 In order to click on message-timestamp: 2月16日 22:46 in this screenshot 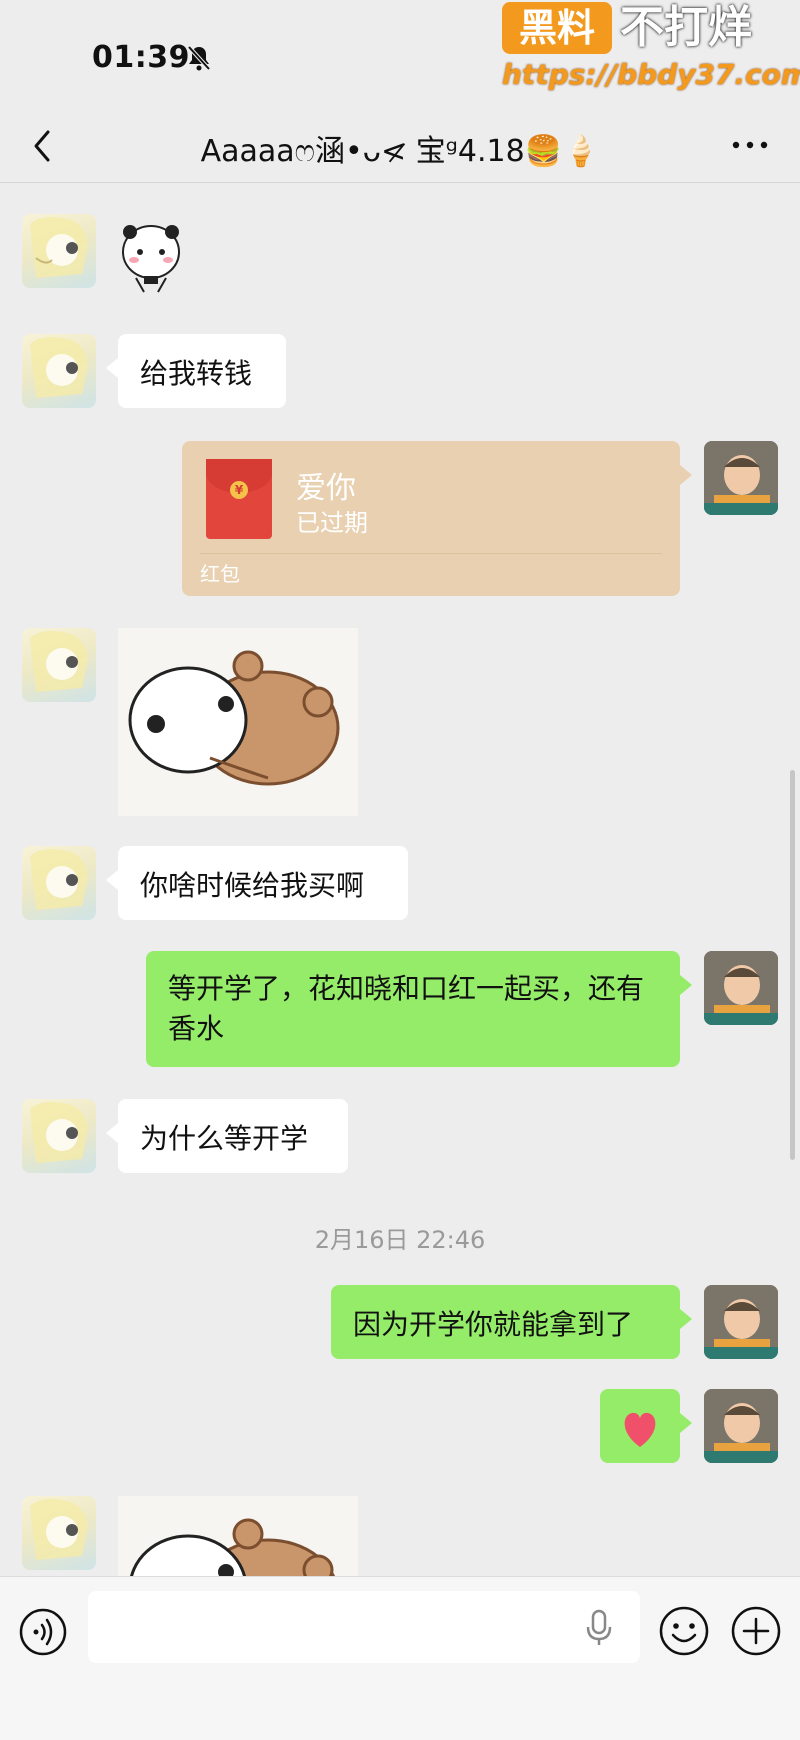, I will do `click(400, 1240)`.